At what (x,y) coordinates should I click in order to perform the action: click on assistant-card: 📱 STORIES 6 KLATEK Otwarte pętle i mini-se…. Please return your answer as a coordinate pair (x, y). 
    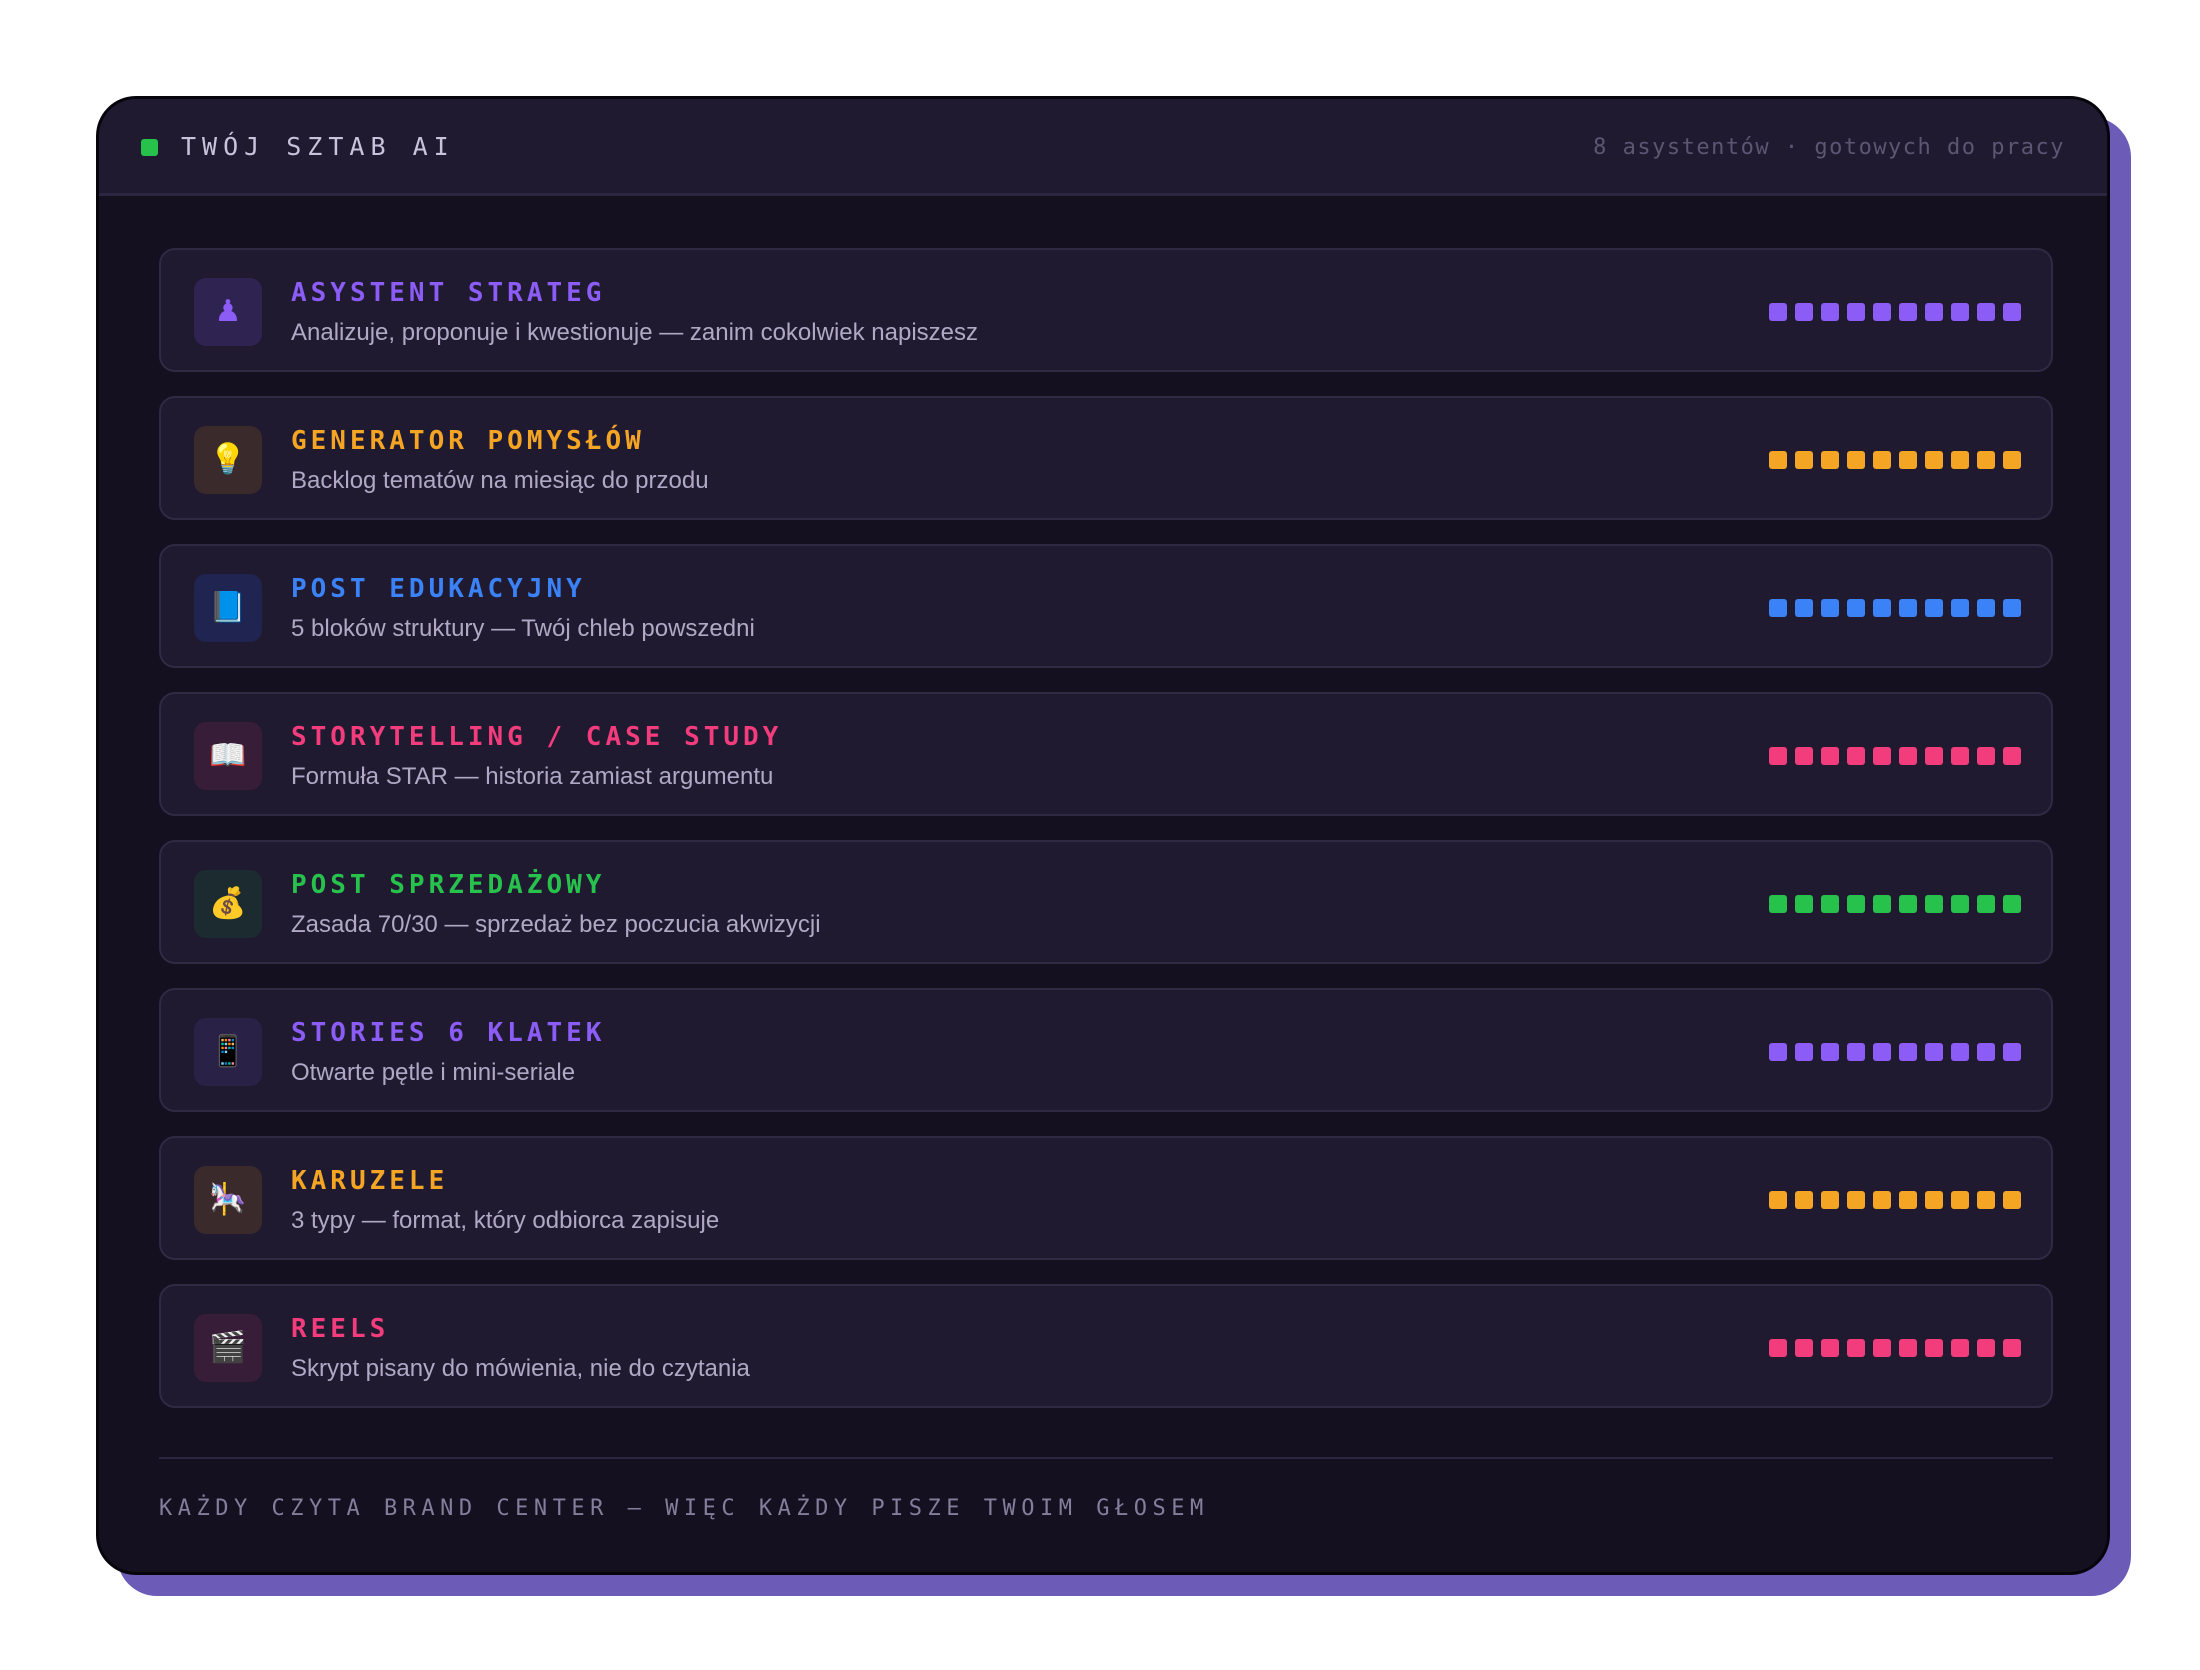
    Looking at the image, I should click on (1106, 1050).